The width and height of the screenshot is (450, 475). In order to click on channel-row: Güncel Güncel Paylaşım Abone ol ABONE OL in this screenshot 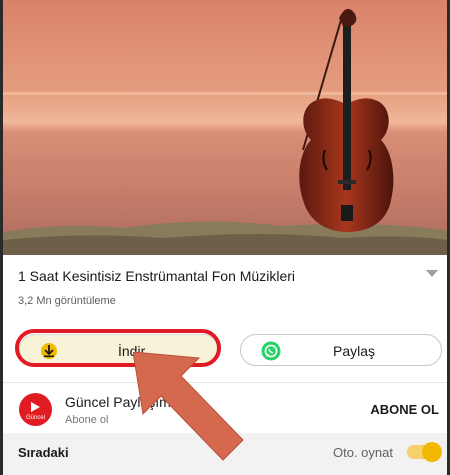, I will do `click(225, 408)`.